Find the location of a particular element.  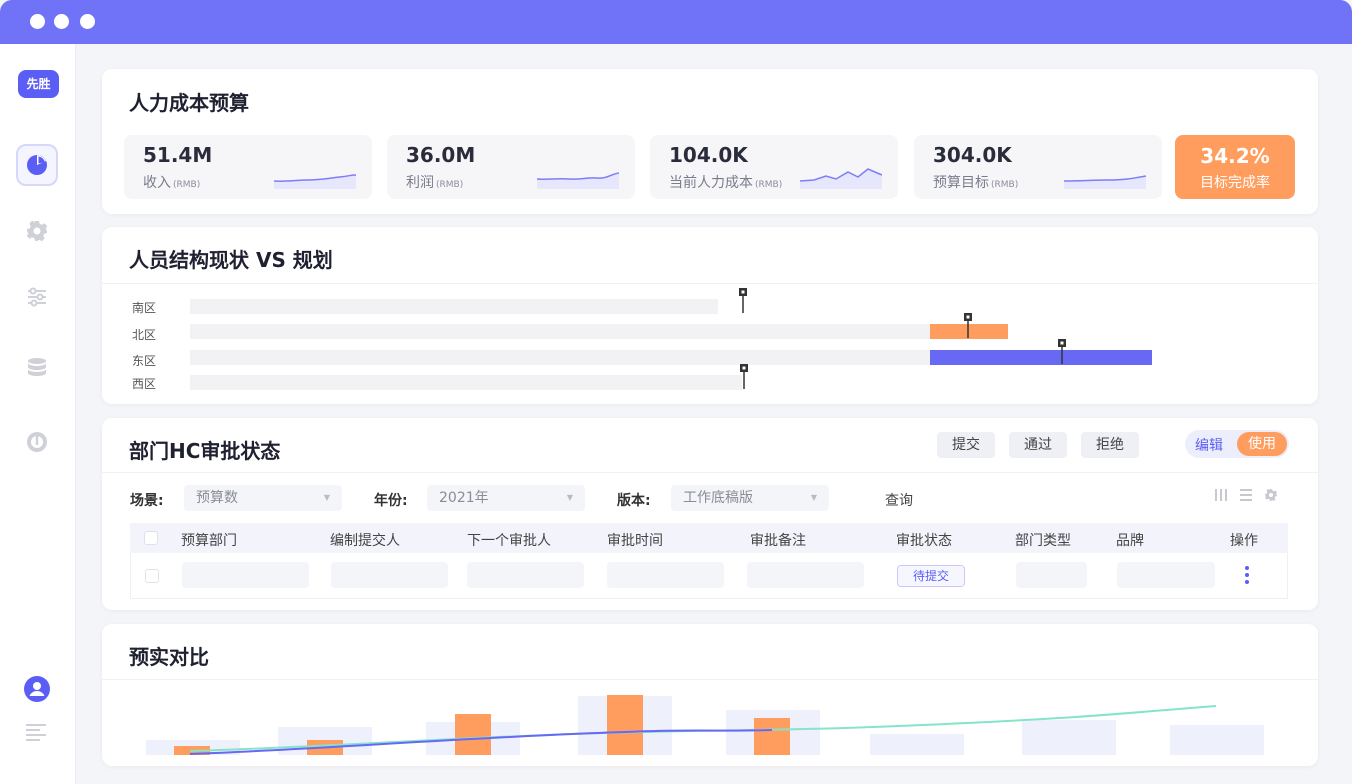

sidebar-item-menu is located at coordinates (37, 733).